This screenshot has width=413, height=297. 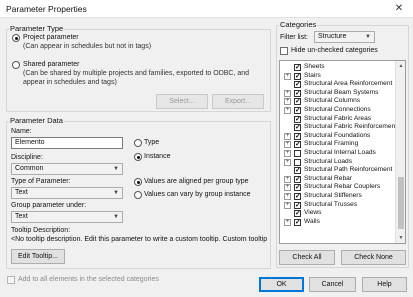 I want to click on category-row: + ✓ Structural Rebar Couplers, so click(x=336, y=187).